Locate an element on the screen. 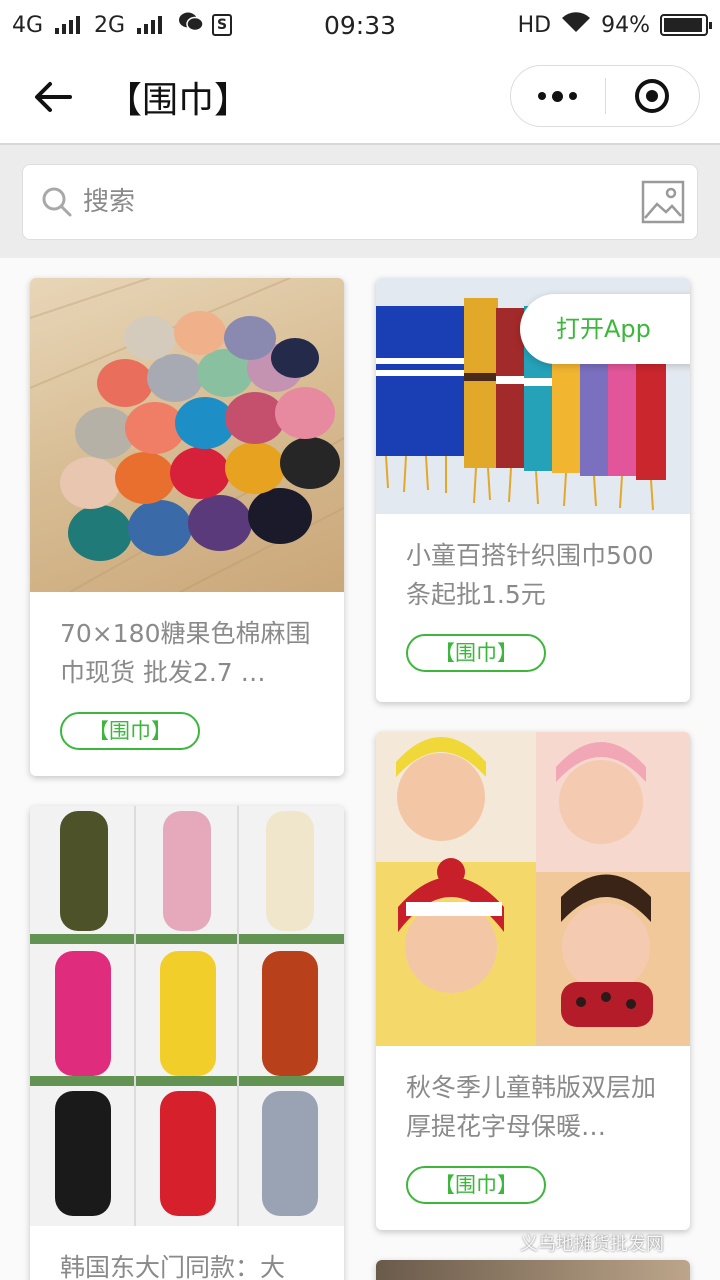  status-right: HD 94% is located at coordinates (614, 25).